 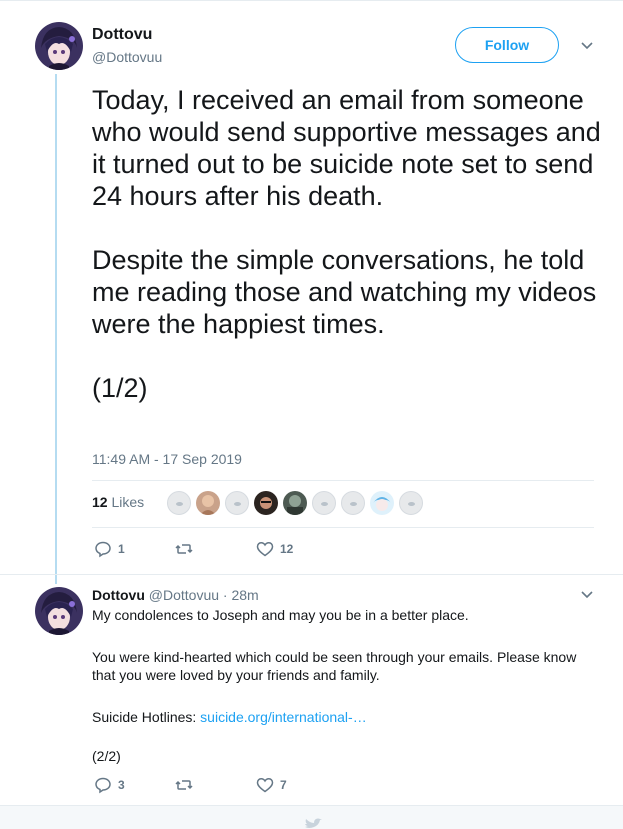 I want to click on reply-button: 1, so click(x=109, y=549).